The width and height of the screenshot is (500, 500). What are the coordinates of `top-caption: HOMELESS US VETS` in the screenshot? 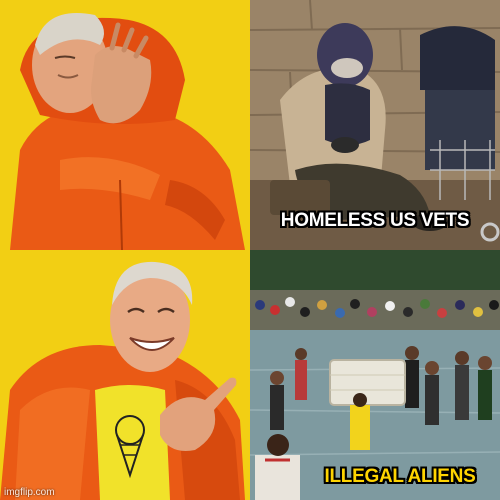 It's located at (375, 220).